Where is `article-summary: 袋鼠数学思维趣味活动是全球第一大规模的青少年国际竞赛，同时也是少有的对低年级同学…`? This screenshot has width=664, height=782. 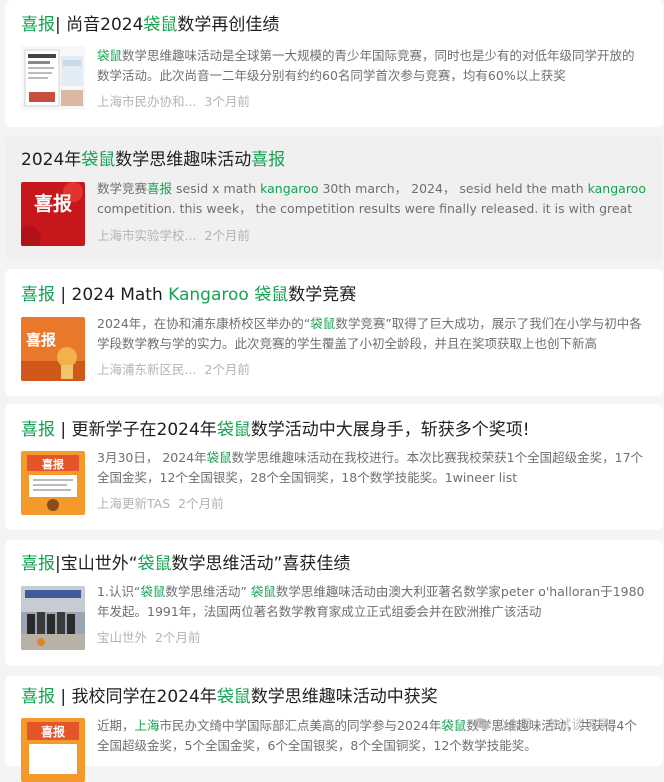
article-summary: 袋鼠数学思维趣味活动是全球第一大规模的青少年国际竞赛，同时也是少有的对低年级同学… is located at coordinates (366, 65).